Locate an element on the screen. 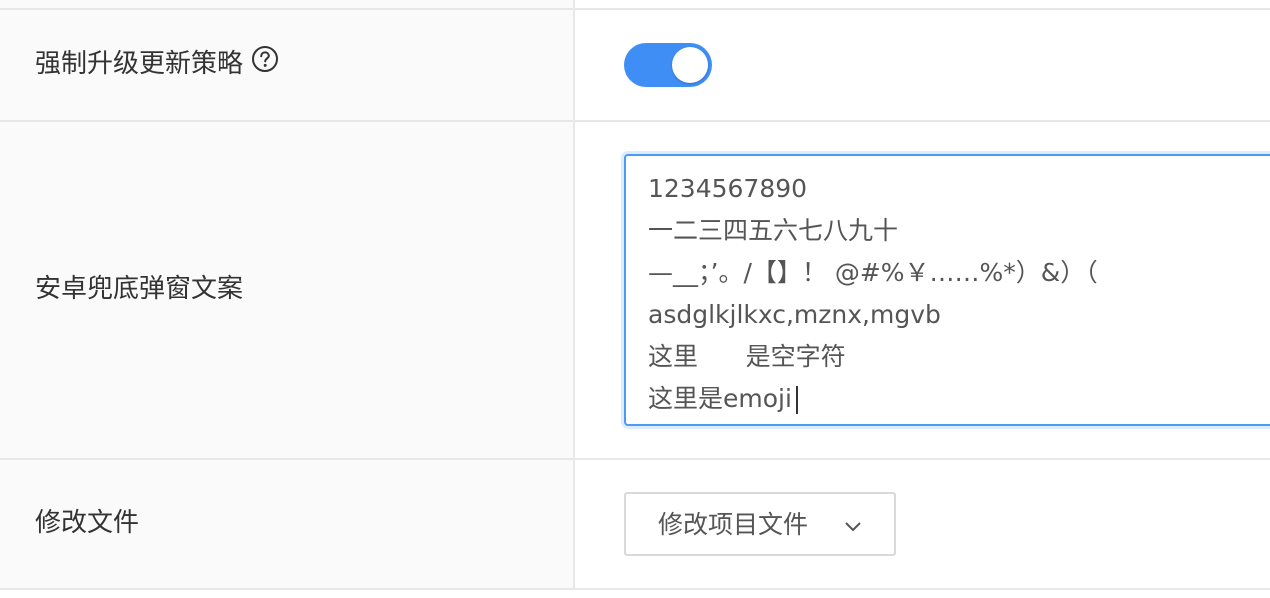  modify-project-file-label: 修改项目文件 is located at coordinates (733, 524).